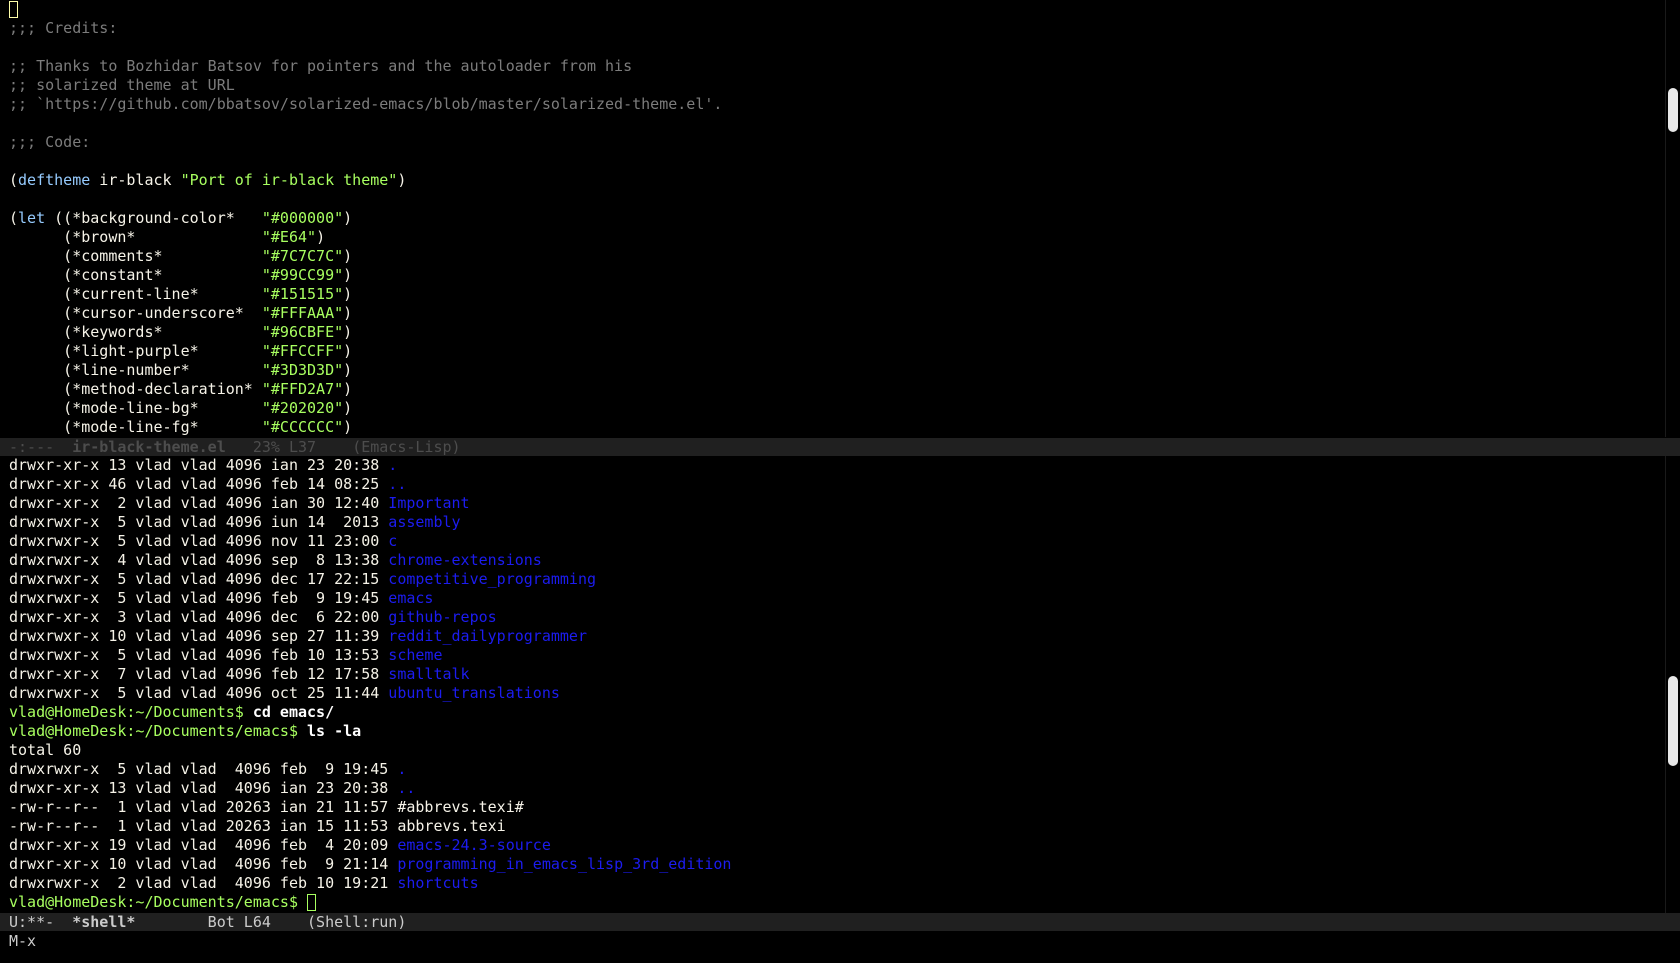 The image size is (1680, 963). Describe the element at coordinates (1673, 721) in the screenshot. I see `shell-scrollbar-thumb` at that location.